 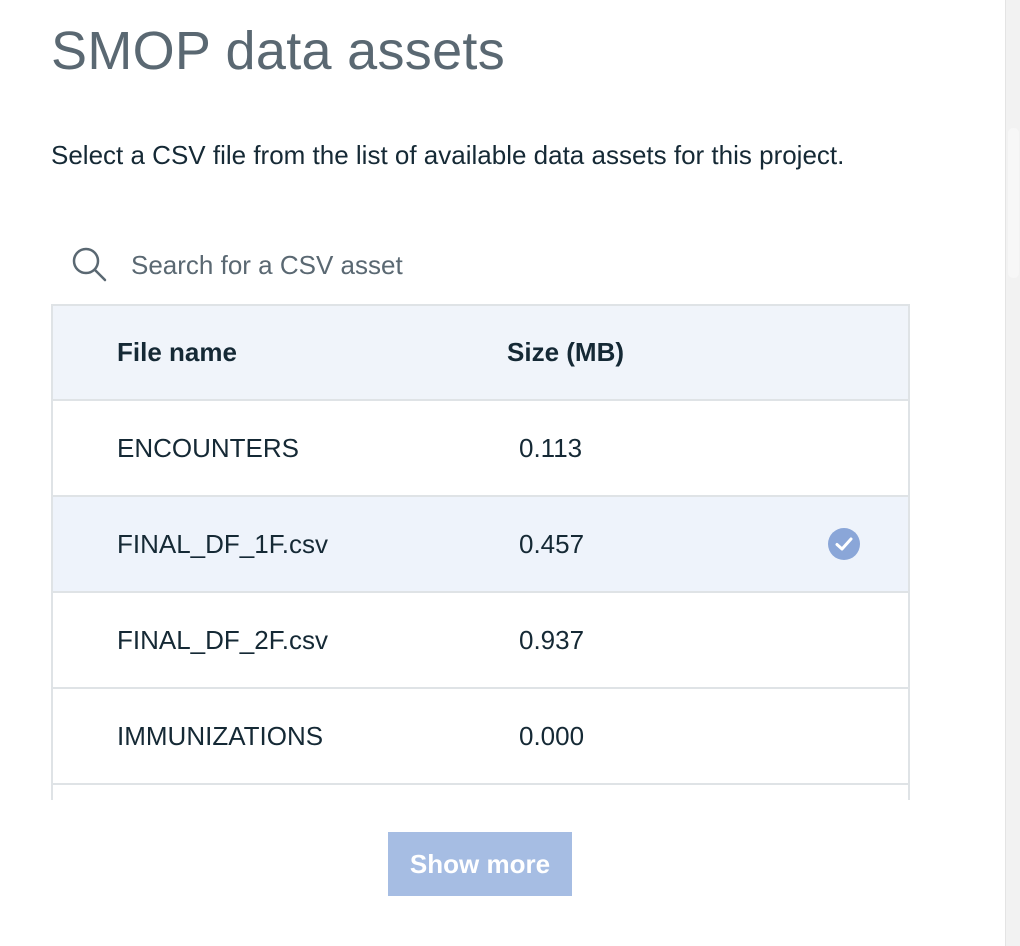 I want to click on table-row, so click(x=480, y=792).